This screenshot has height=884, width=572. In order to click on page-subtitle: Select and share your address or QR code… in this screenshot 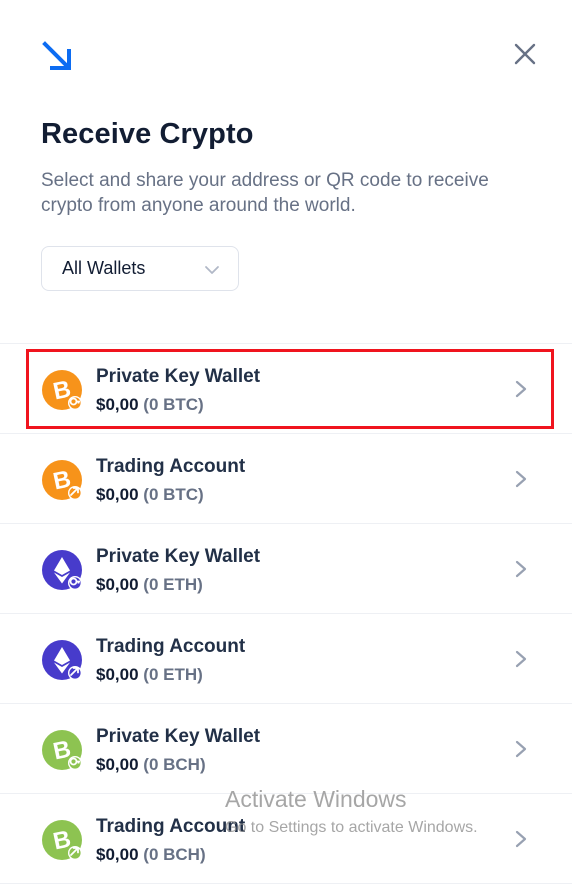, I will do `click(265, 193)`.